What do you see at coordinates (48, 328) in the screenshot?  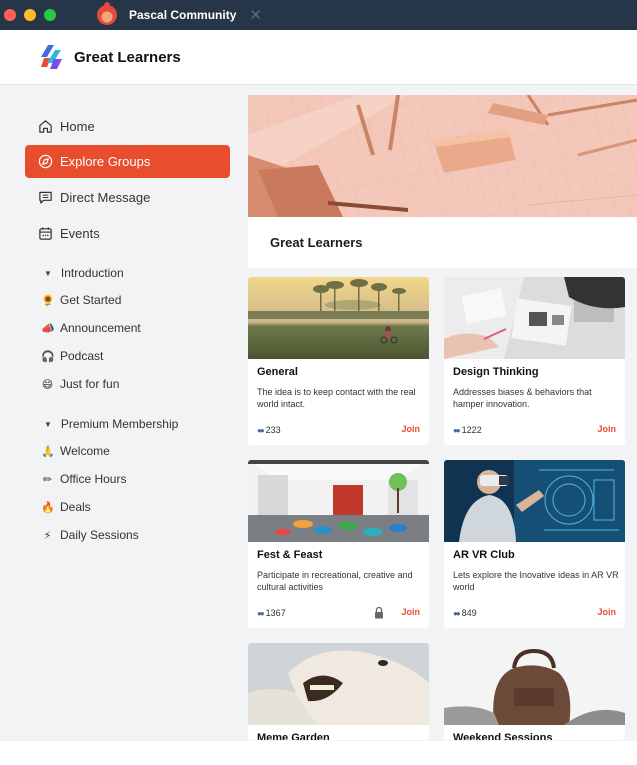 I see `megaphone-icon: 📣` at bounding box center [48, 328].